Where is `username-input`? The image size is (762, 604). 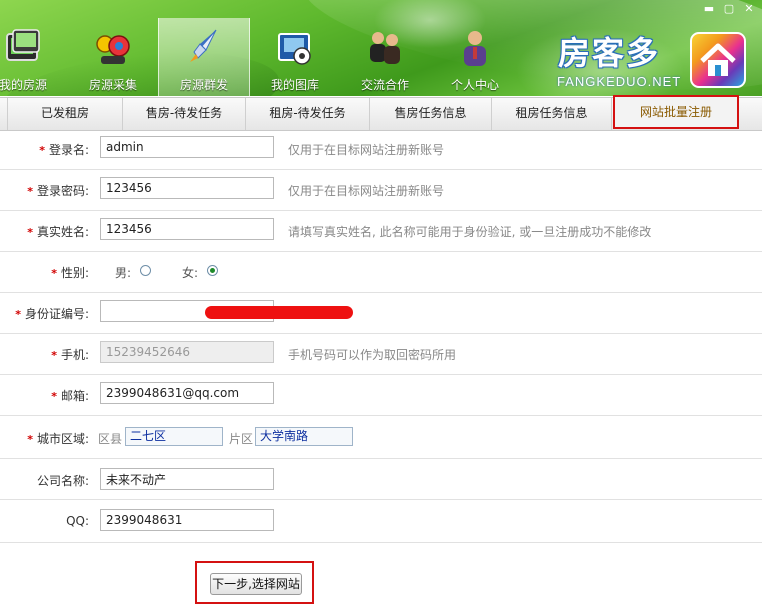 username-input is located at coordinates (187, 147).